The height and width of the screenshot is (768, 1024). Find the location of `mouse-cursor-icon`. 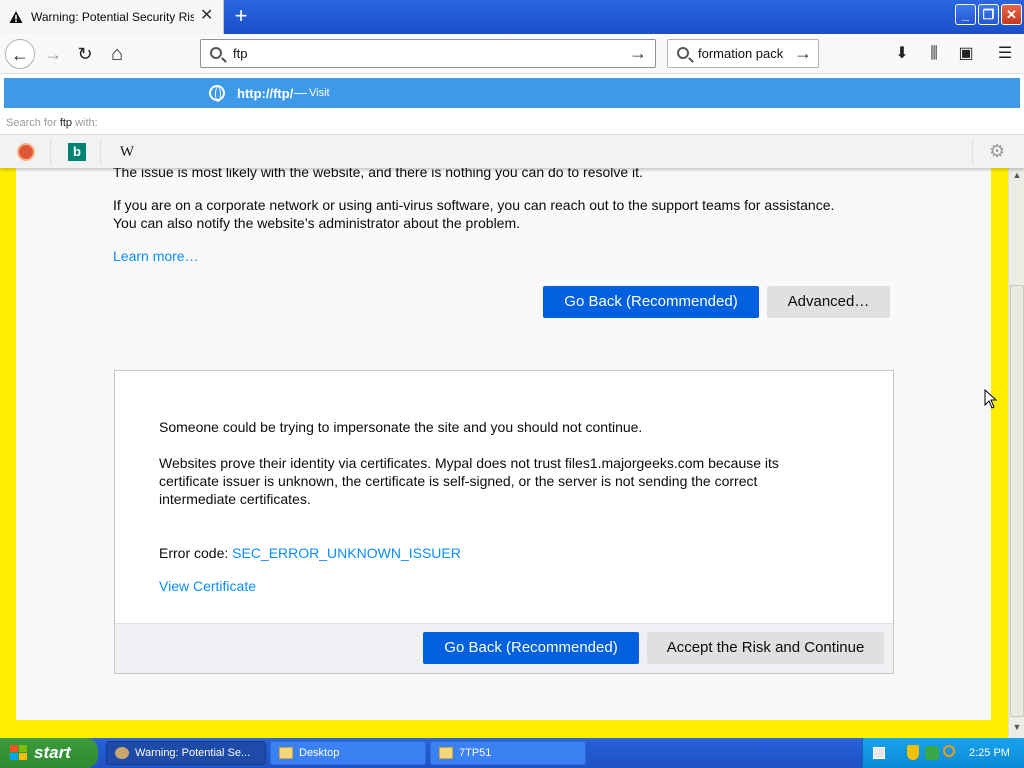

mouse-cursor-icon is located at coordinates (991, 399).